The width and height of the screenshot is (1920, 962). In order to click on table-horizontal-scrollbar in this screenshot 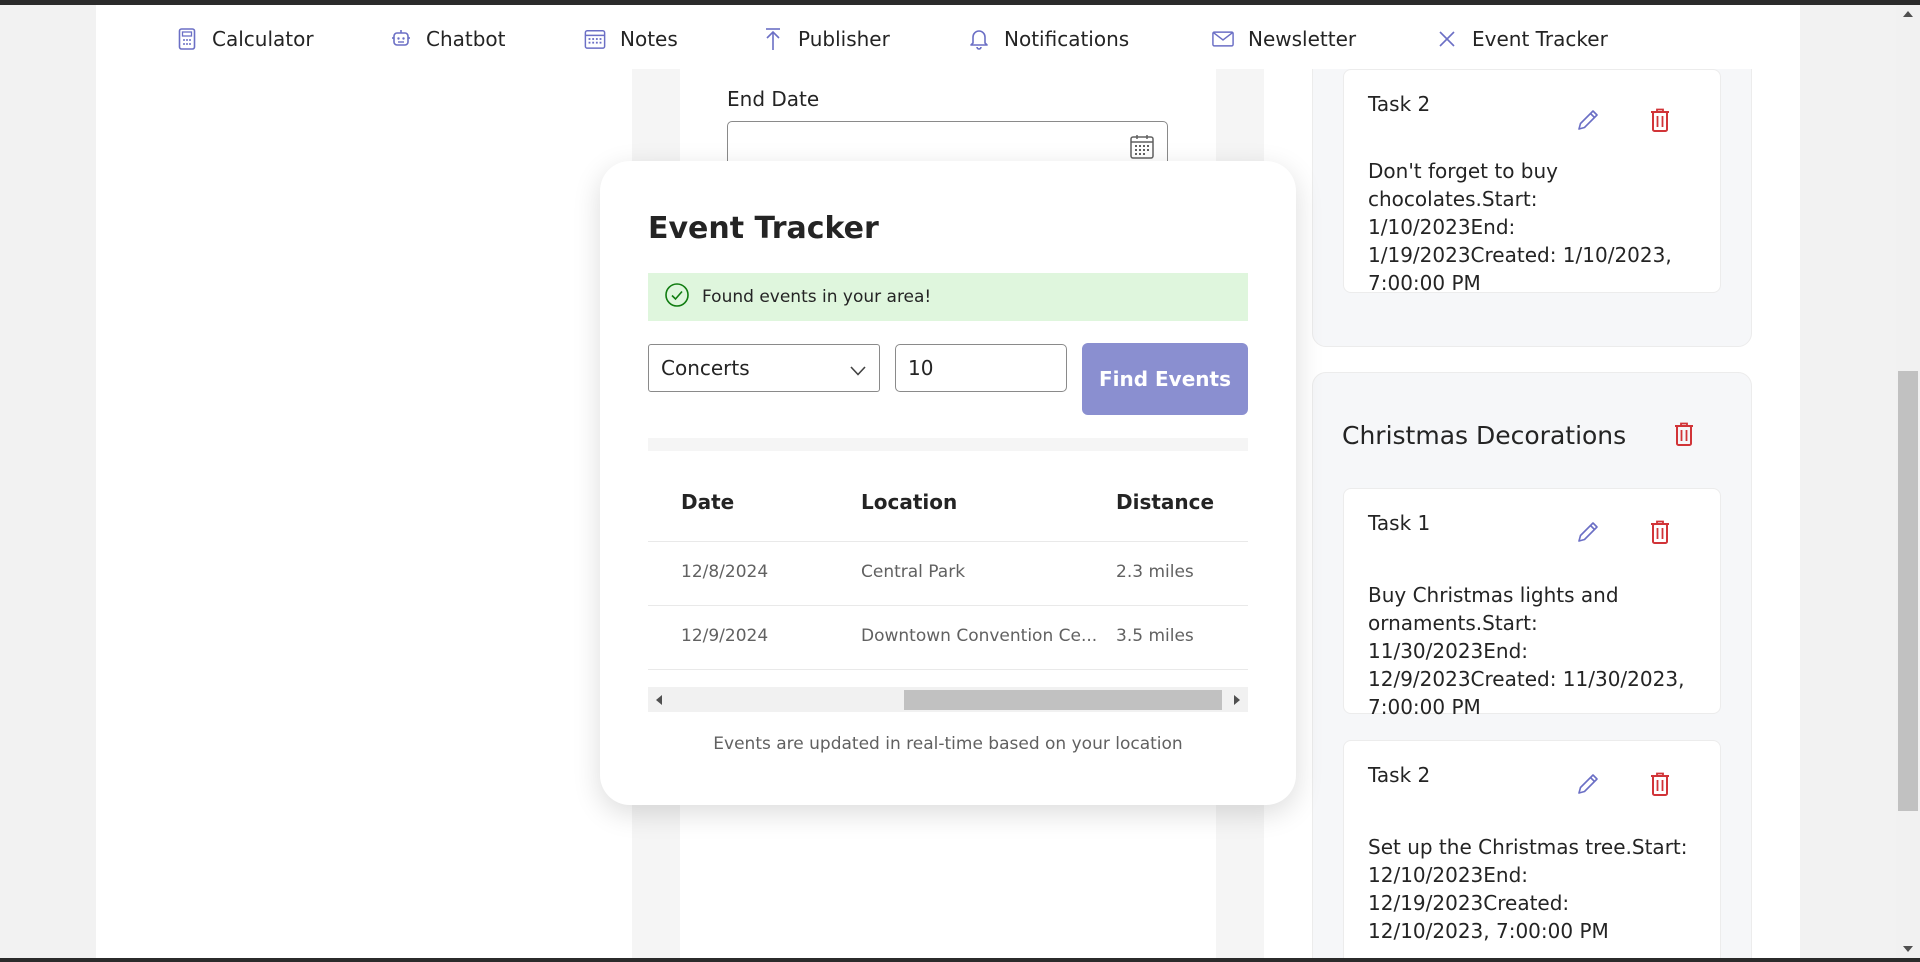, I will do `click(948, 699)`.